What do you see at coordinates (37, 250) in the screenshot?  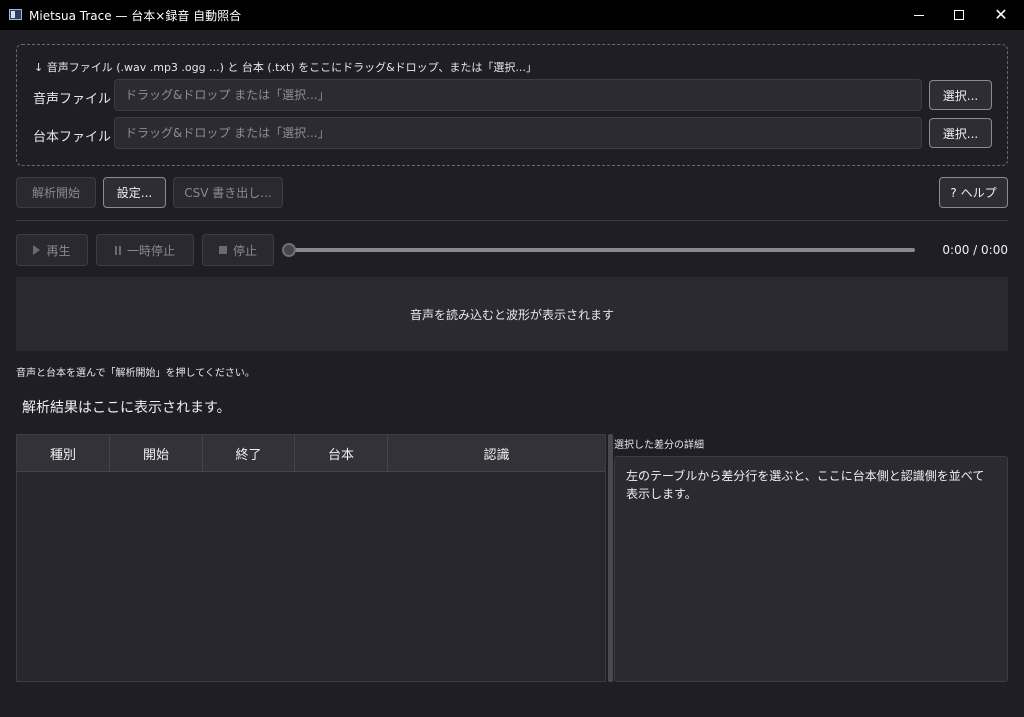 I see `play-icon` at bounding box center [37, 250].